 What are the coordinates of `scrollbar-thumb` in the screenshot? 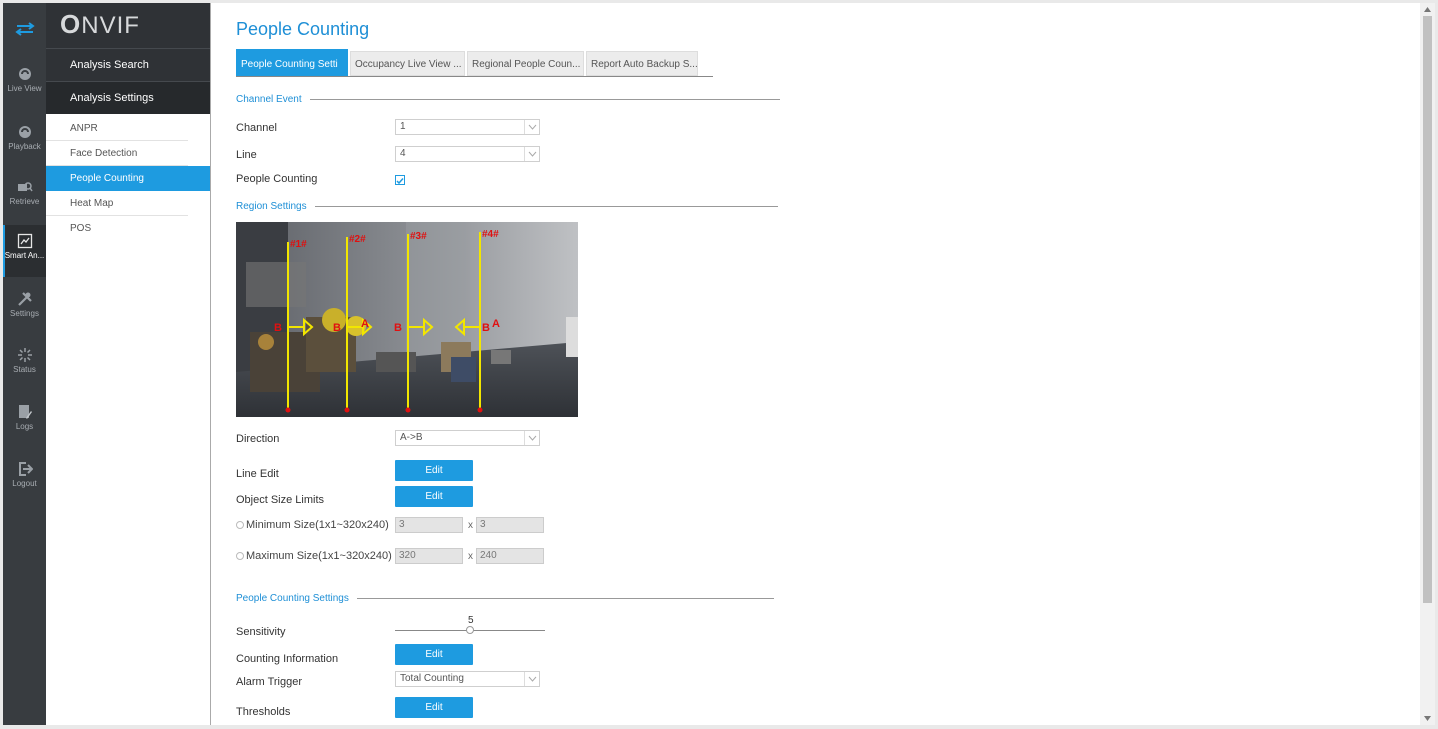 It's located at (1427, 309).